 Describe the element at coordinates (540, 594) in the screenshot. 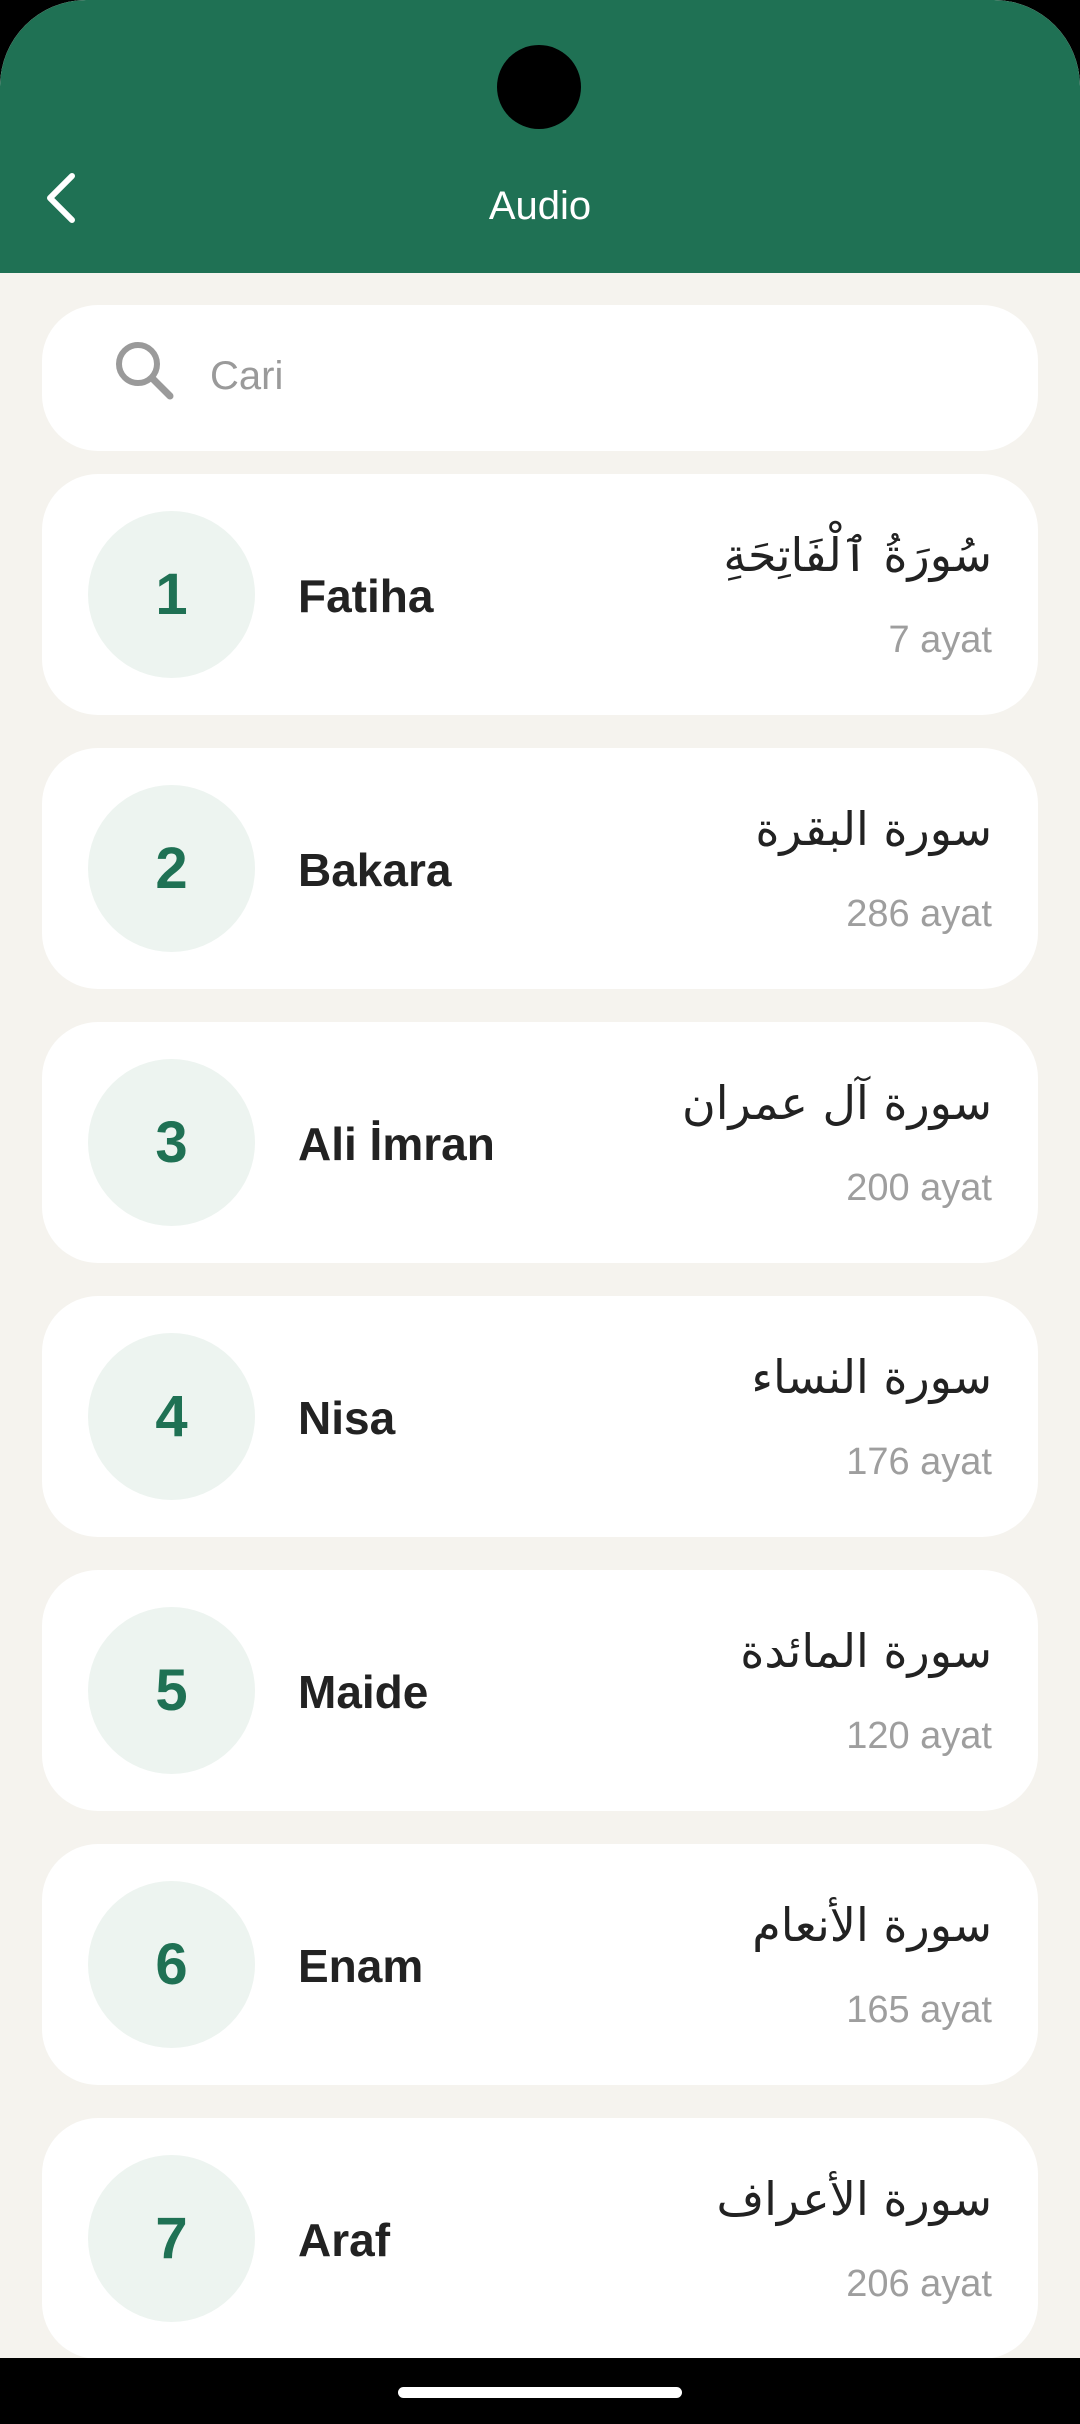

I see `surah-row-1: 1 Fatiha سُورَةُ ٱلْفَاتِحَةِ 7 ayat` at that location.